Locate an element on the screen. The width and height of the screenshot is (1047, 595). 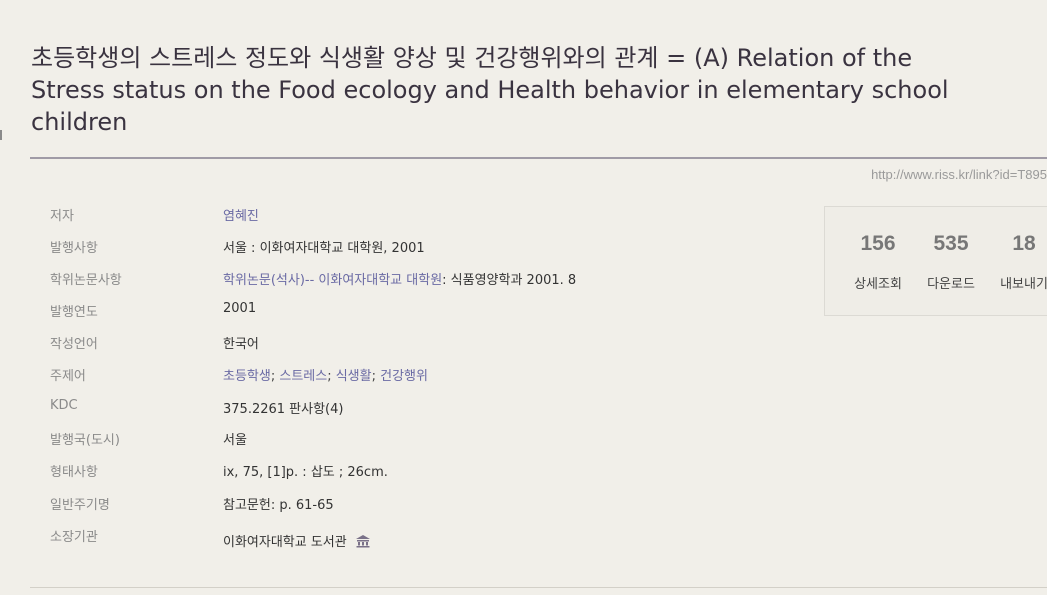
country-value: 서울 is located at coordinates (235, 440).